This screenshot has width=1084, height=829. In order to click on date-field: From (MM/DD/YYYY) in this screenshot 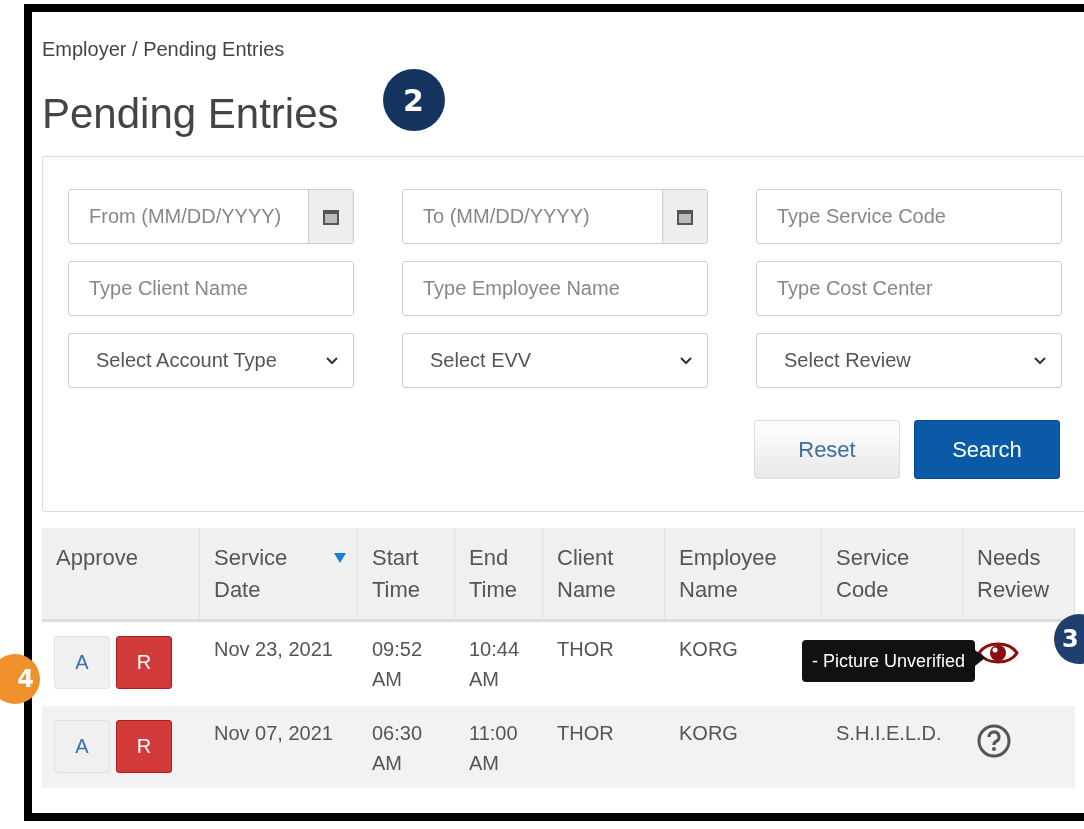, I will do `click(211, 216)`.